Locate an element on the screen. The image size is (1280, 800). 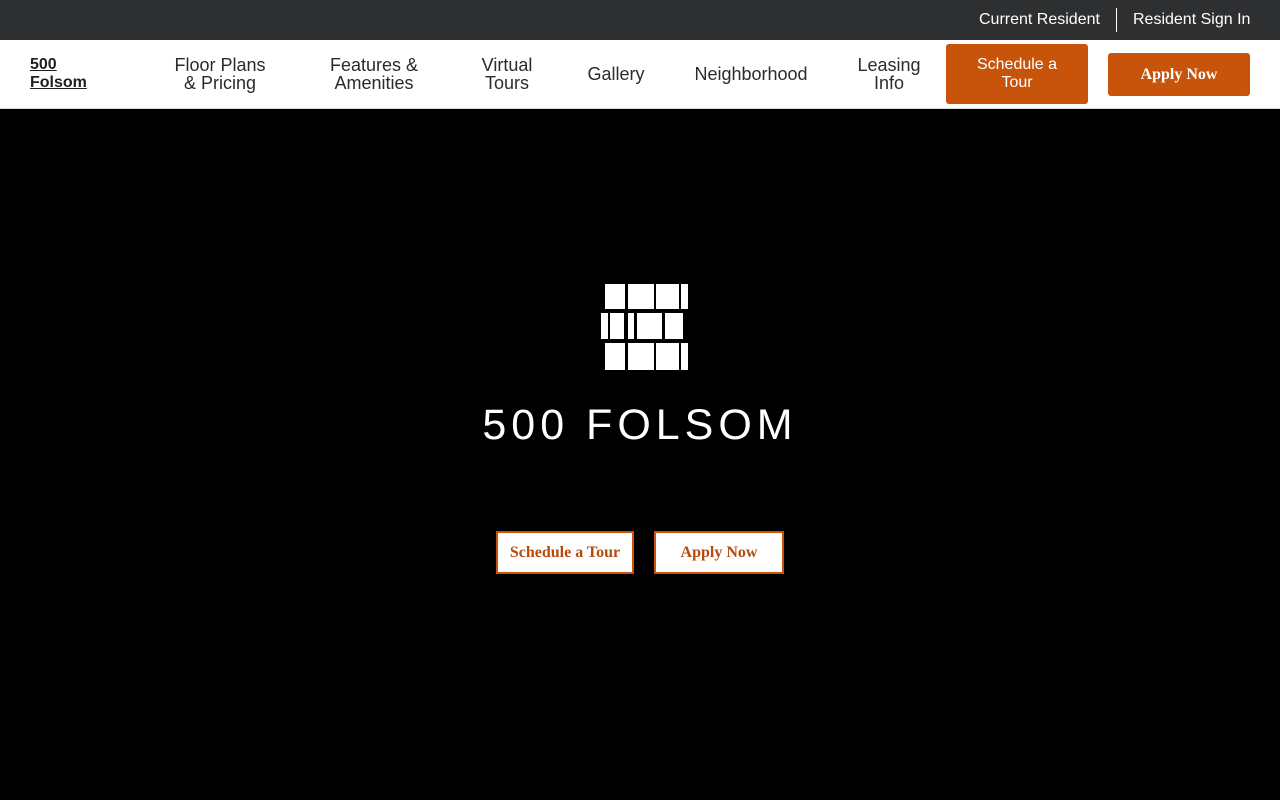
nav-label: Gallery is located at coordinates (616, 74).